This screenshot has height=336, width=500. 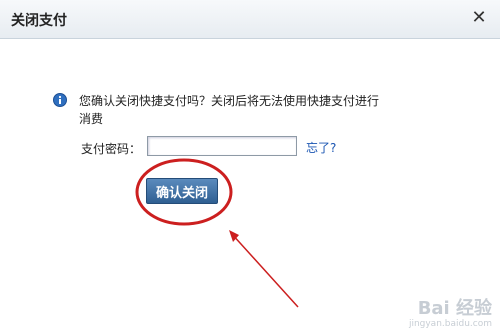 What do you see at coordinates (60, 100) in the screenshot?
I see `info-icon` at bounding box center [60, 100].